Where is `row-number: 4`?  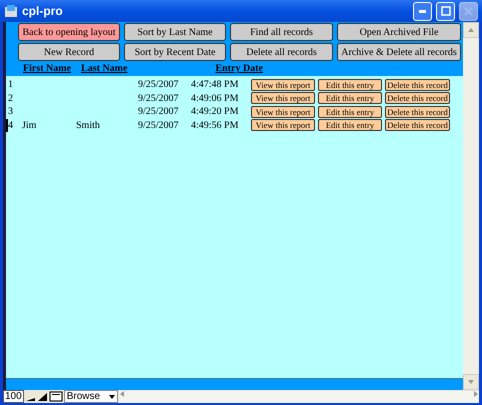 row-number: 4 is located at coordinates (11, 125).